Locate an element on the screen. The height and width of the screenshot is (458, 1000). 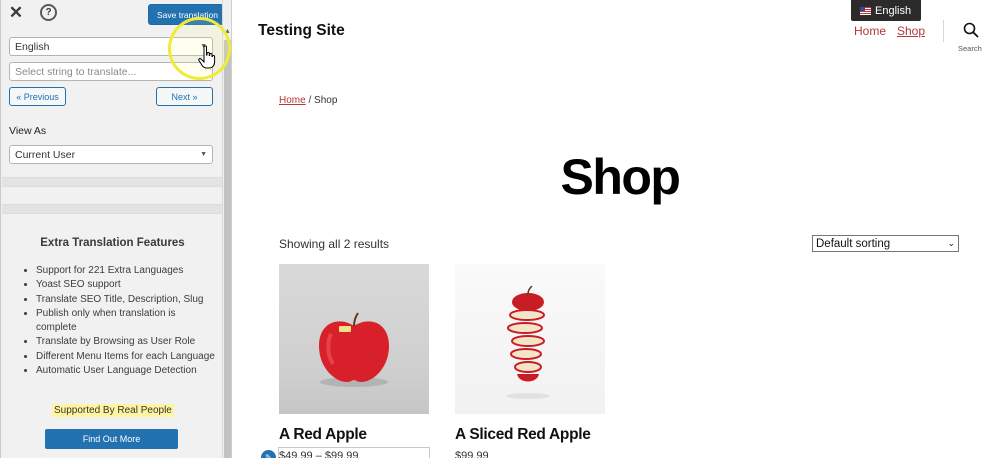
results-count: Showing all 2 results is located at coordinates (334, 244).